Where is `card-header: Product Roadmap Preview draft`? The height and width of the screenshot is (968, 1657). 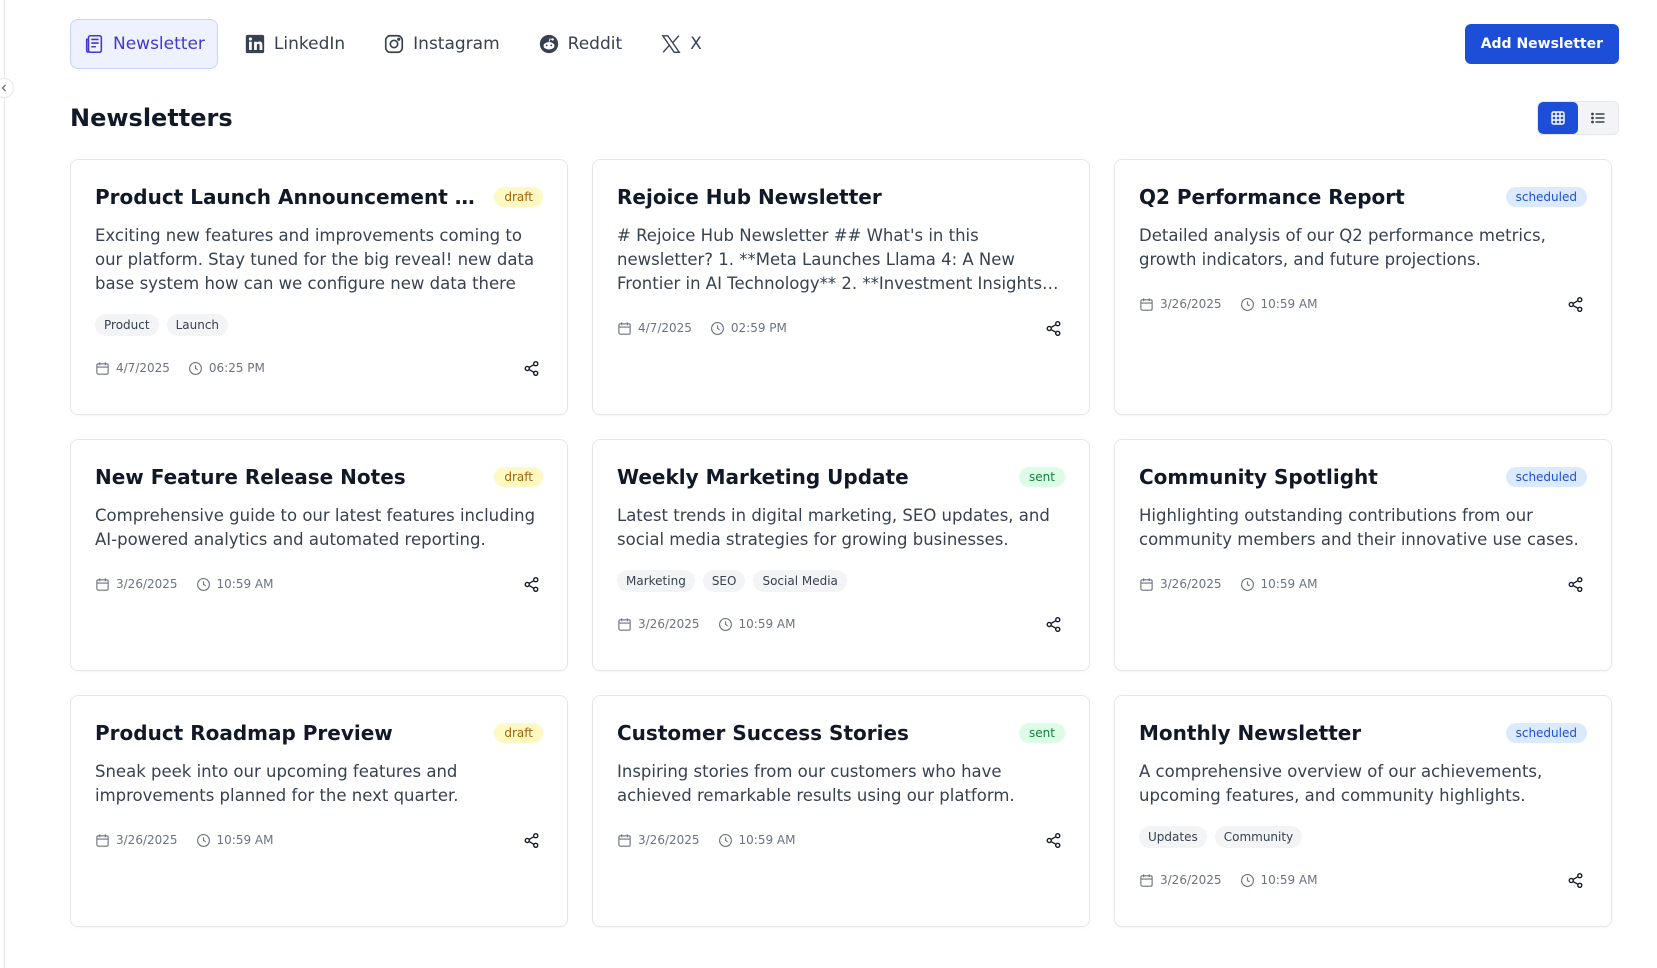
card-header: Product Roadmap Preview draft is located at coordinates (319, 733).